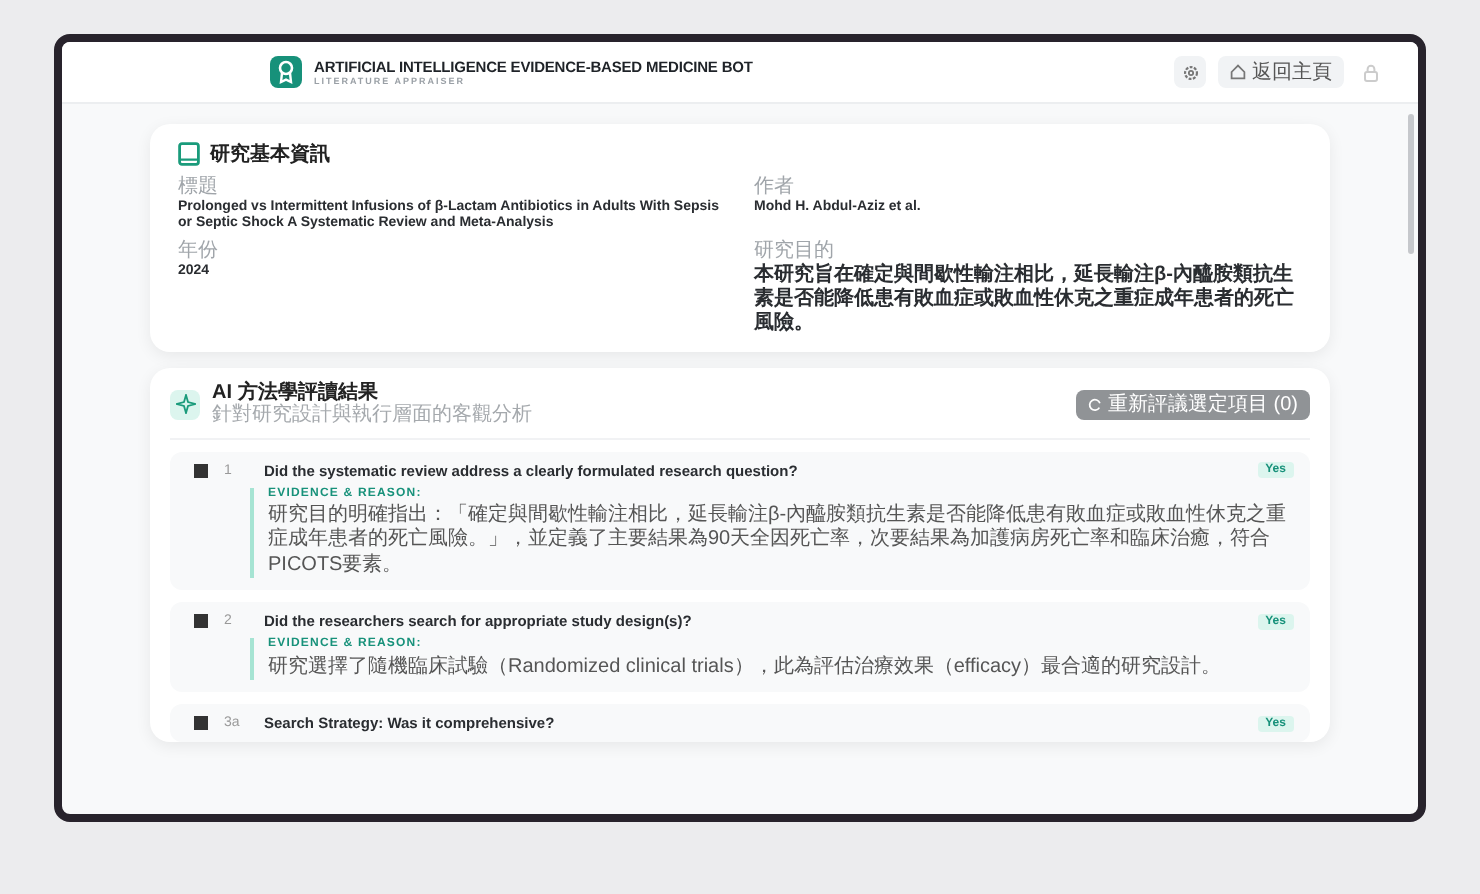  Describe the element at coordinates (778, 541) in the screenshot. I see `evidence-text: 研究目的明確指出：「確定與間歇性輸注相比，延長輸注β-內醯胺類抗生素是否能降低患有敗血症或敗血性休克之重症成年患者的死亡風險。」，並定義了主要結果為90天全因死亡率，次要結果為加護病房死亡率和臨床治癒，符合PICOTS要素。` at that location.